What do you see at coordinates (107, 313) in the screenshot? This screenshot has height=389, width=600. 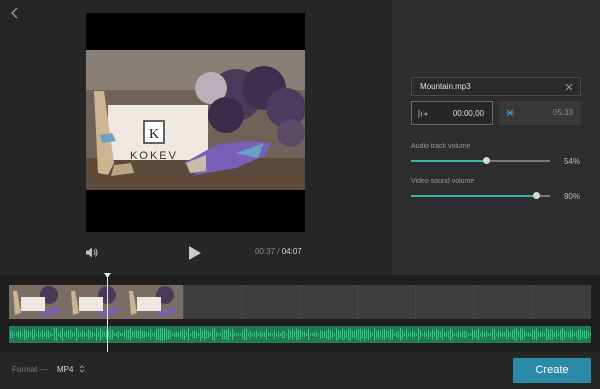 I see `playhead` at bounding box center [107, 313].